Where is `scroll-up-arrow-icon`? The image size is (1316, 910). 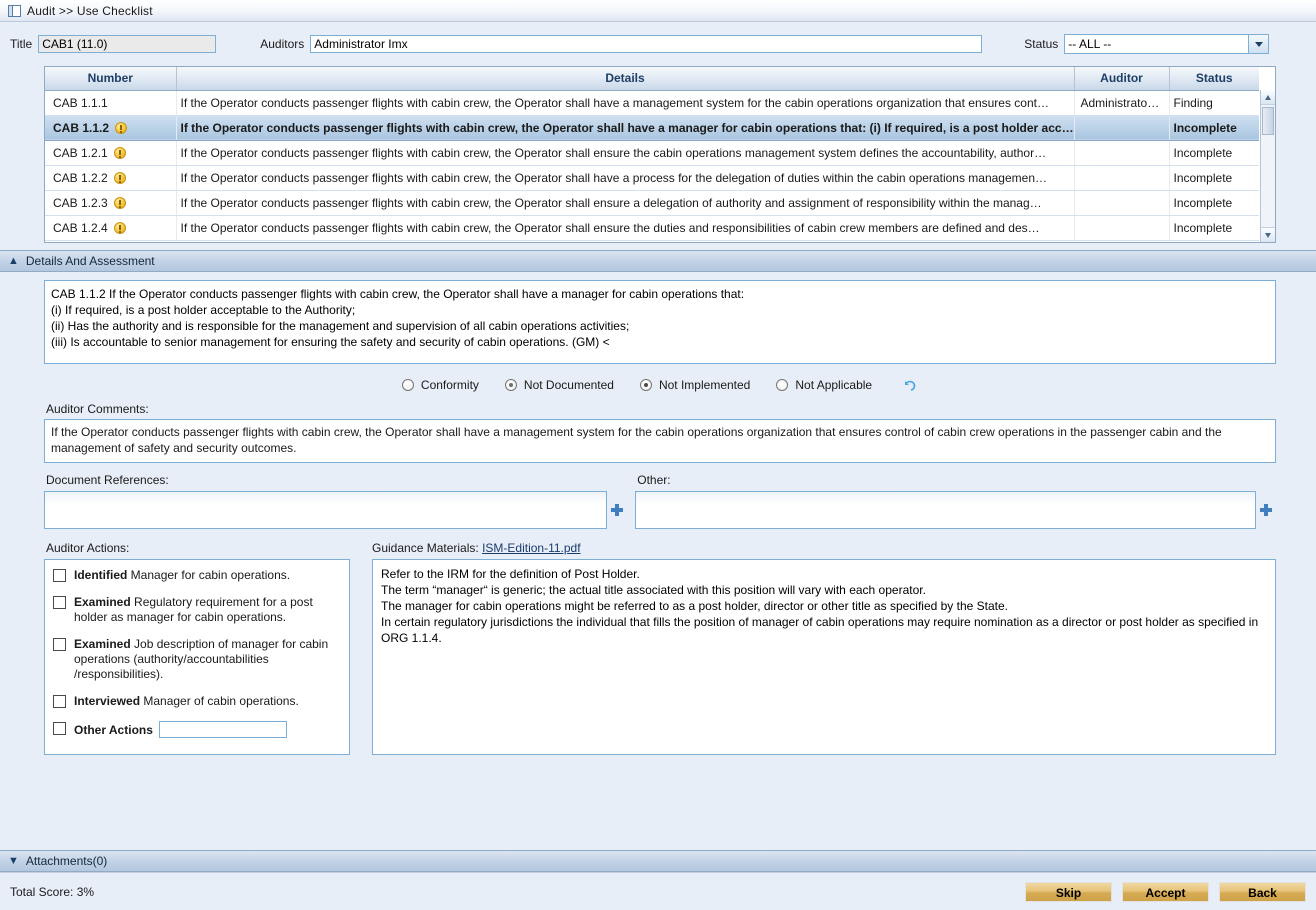 scroll-up-arrow-icon is located at coordinates (1268, 97).